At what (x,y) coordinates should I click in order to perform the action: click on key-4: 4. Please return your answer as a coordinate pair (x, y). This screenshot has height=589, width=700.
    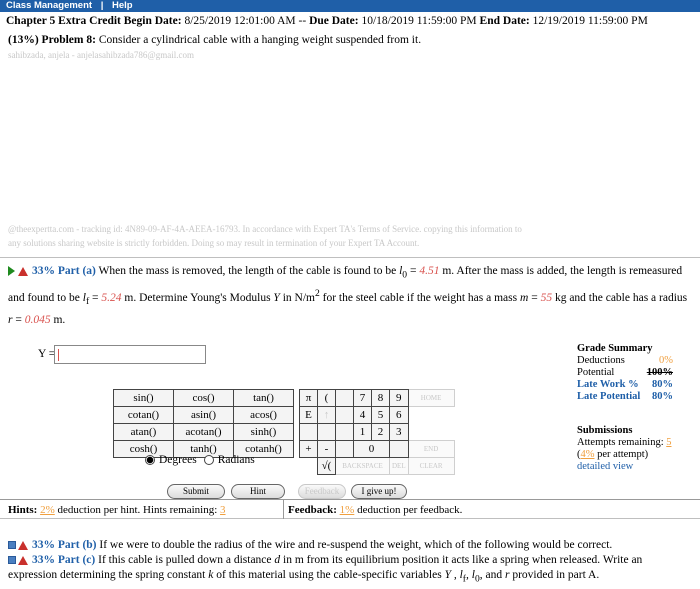
    Looking at the image, I should click on (362, 415).